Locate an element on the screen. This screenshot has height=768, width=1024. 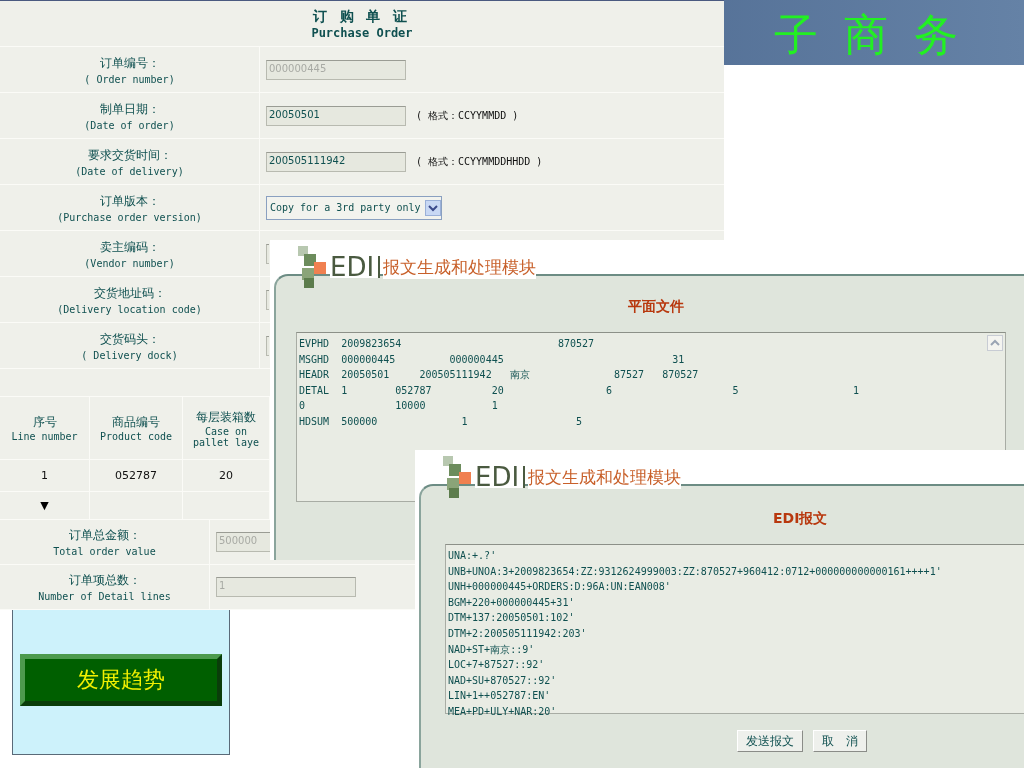
message-line: EVPHD 2009823654 870527 is located at coordinates (446, 344).